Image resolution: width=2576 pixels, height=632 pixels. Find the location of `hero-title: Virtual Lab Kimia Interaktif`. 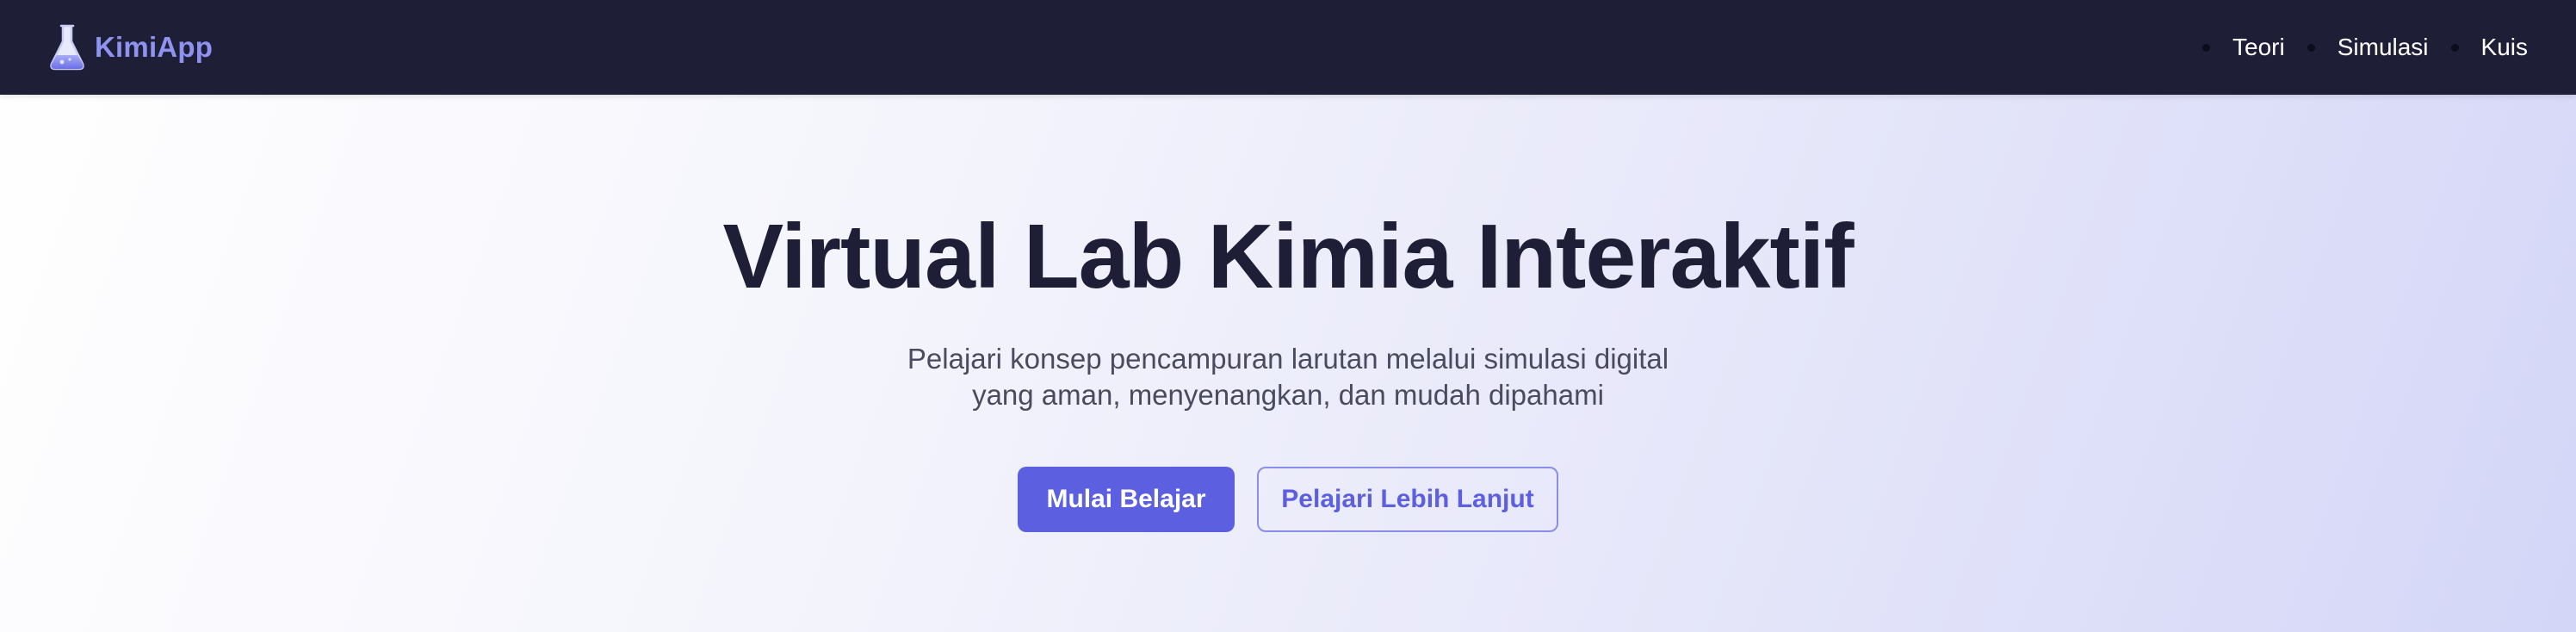

hero-title: Virtual Lab Kimia Interaktif is located at coordinates (1288, 256).